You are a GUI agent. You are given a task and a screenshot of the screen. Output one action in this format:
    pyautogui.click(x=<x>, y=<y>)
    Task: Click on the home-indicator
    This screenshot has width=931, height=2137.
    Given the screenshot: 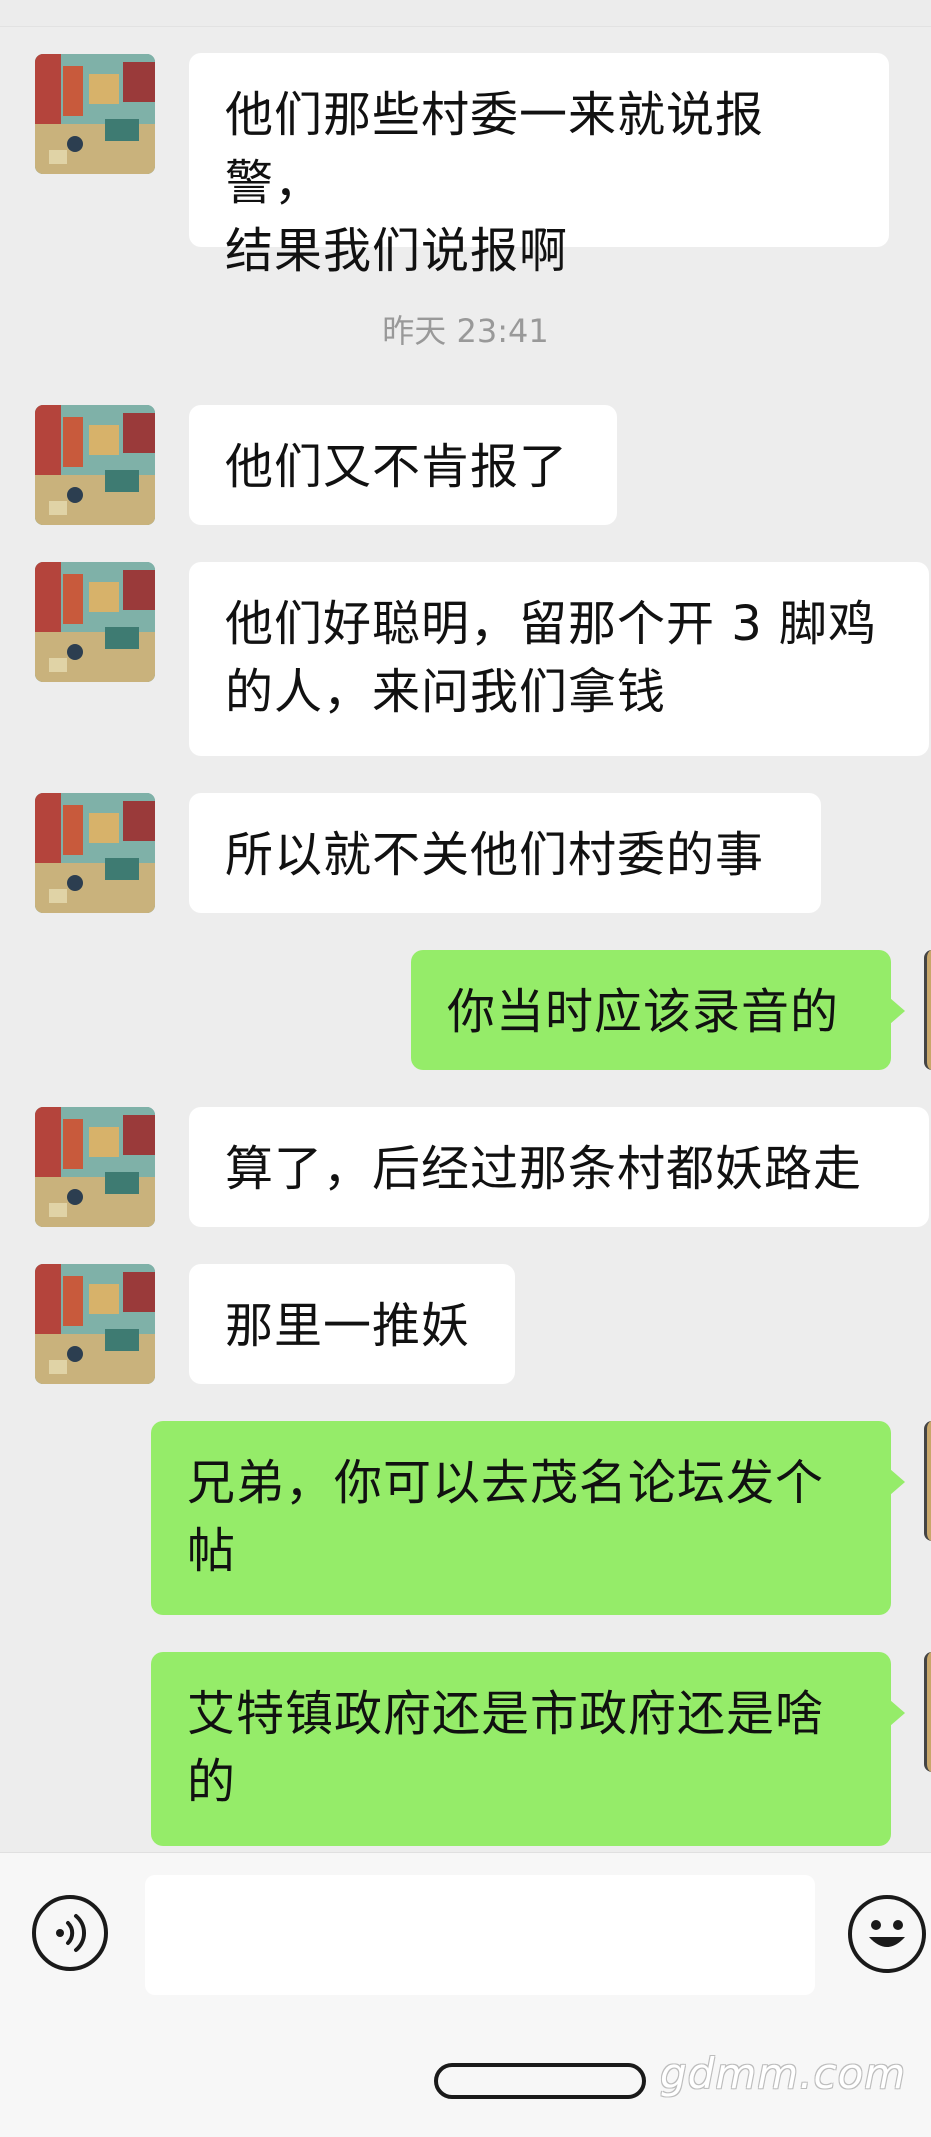 What is the action you would take?
    pyautogui.click(x=540, y=2081)
    